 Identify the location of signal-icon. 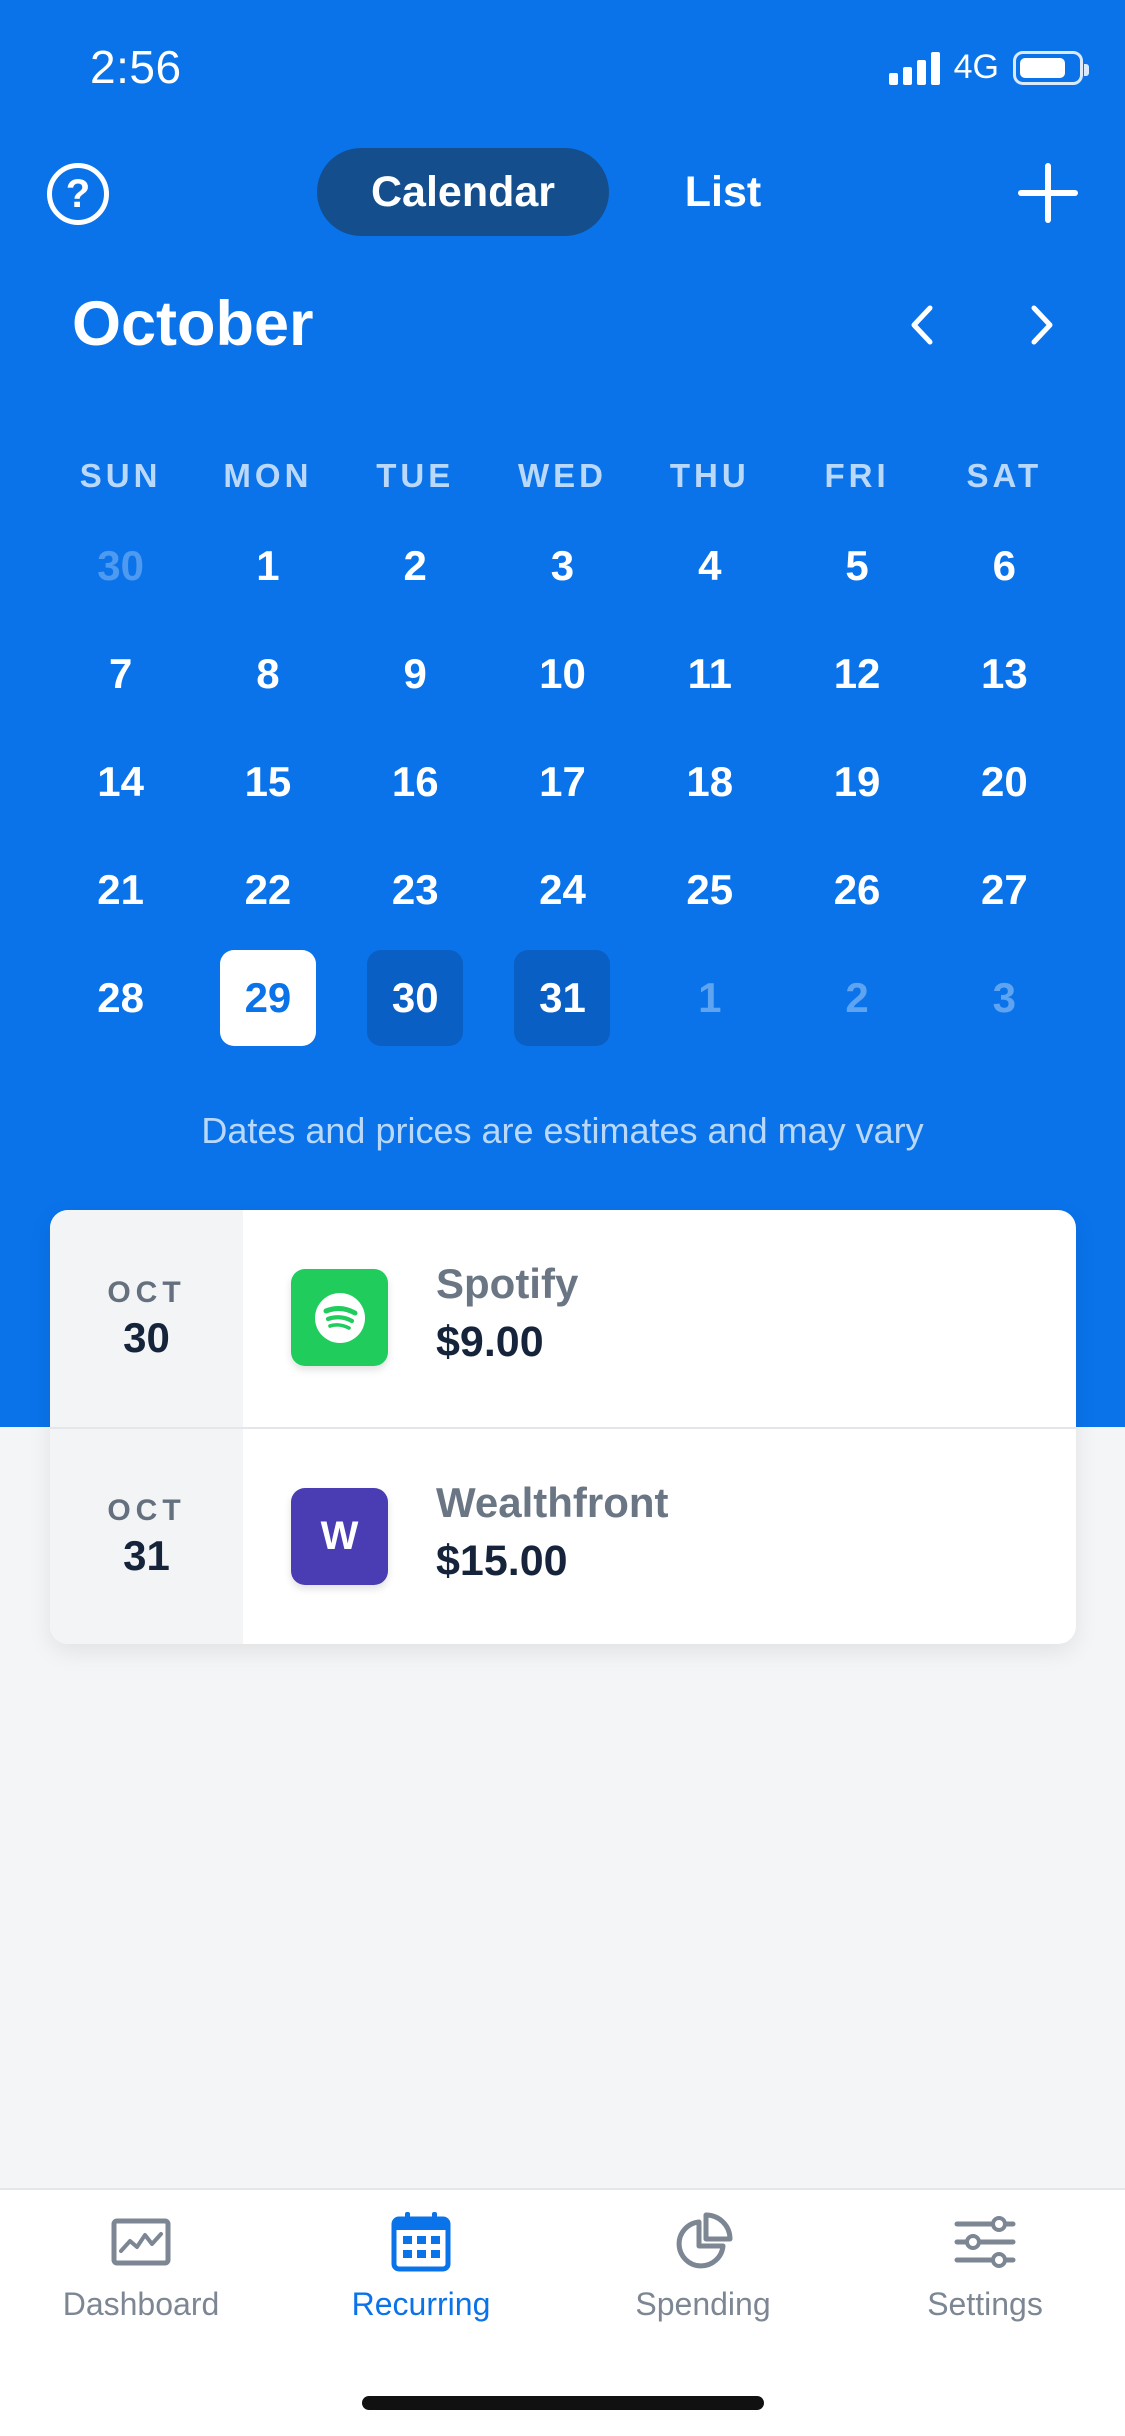
(914, 68).